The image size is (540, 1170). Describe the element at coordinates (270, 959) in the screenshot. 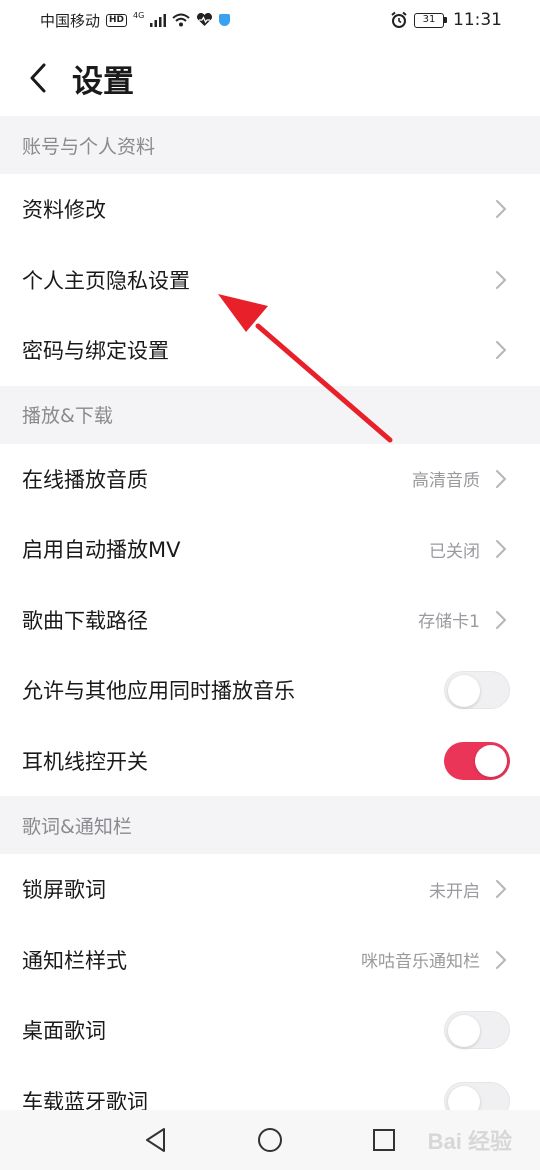

I see `row-notification-style: 通知栏样式 咪咕音乐通知栏` at that location.